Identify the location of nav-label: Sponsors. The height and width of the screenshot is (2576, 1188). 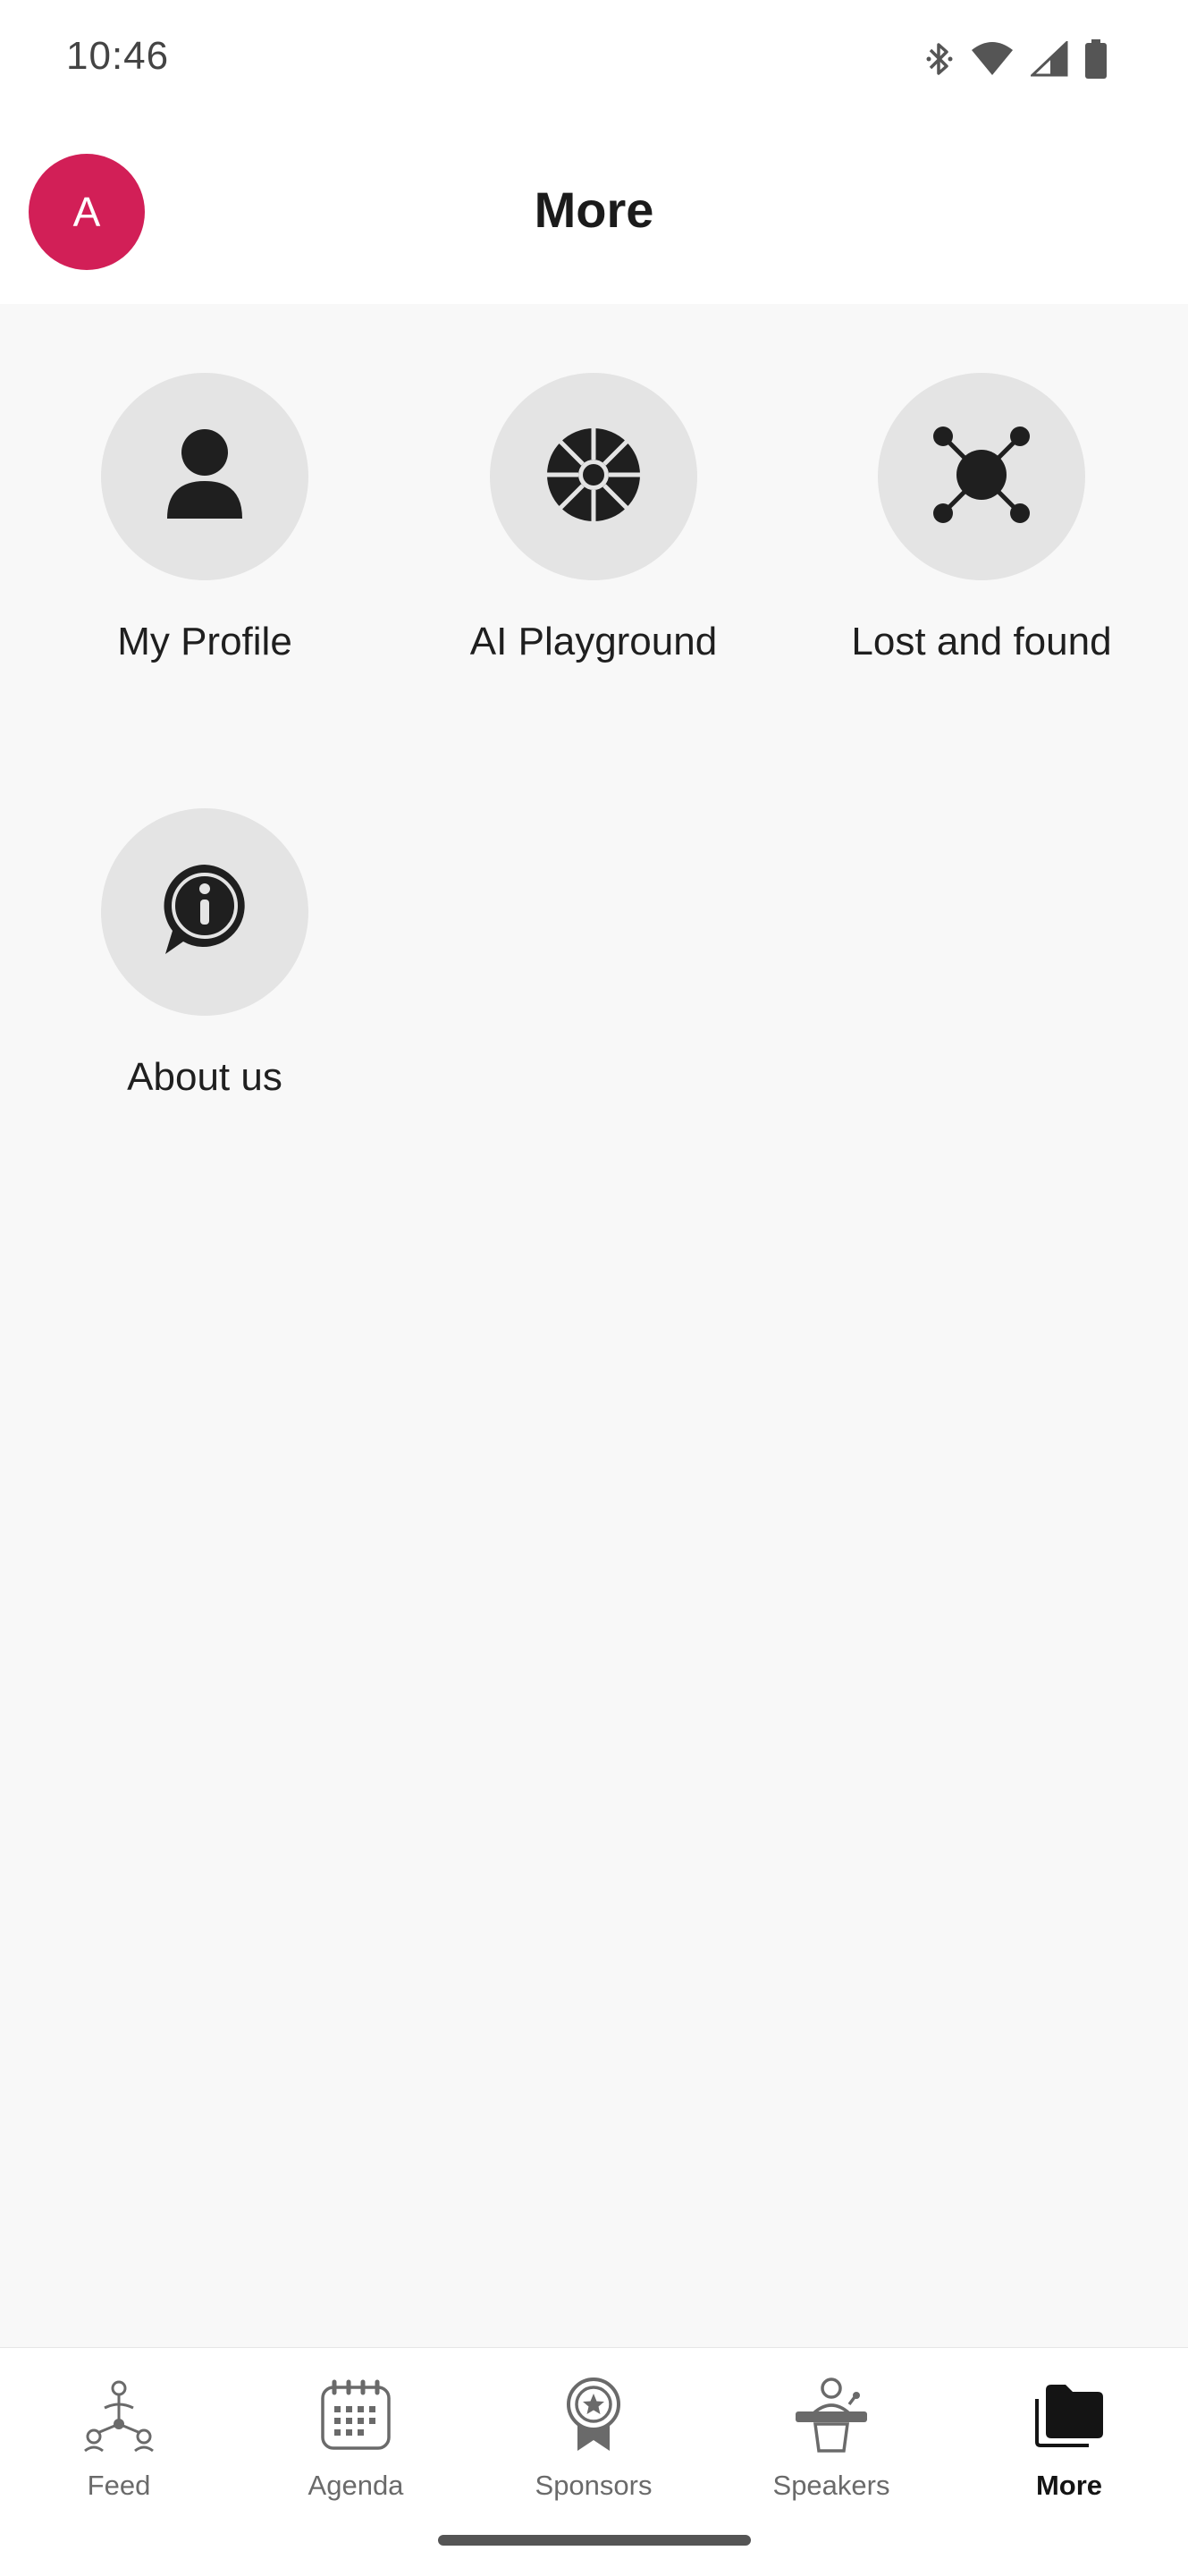
(594, 2485).